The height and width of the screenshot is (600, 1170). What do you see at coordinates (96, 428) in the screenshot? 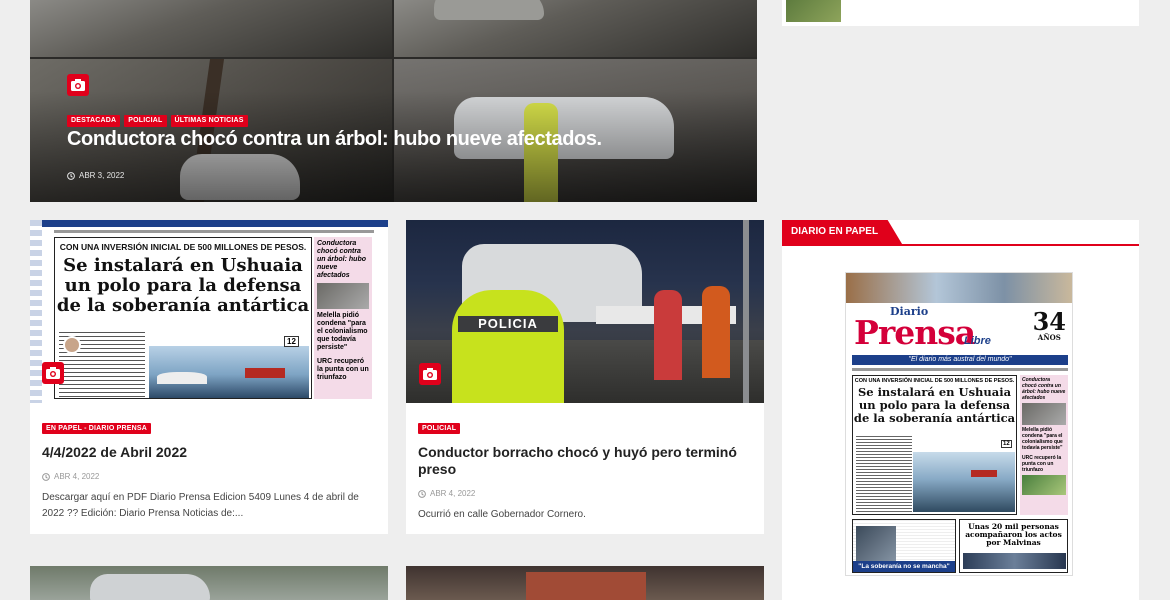
I see `badge-en-papel: EN PAPEL - DIARIO PRENSA` at bounding box center [96, 428].